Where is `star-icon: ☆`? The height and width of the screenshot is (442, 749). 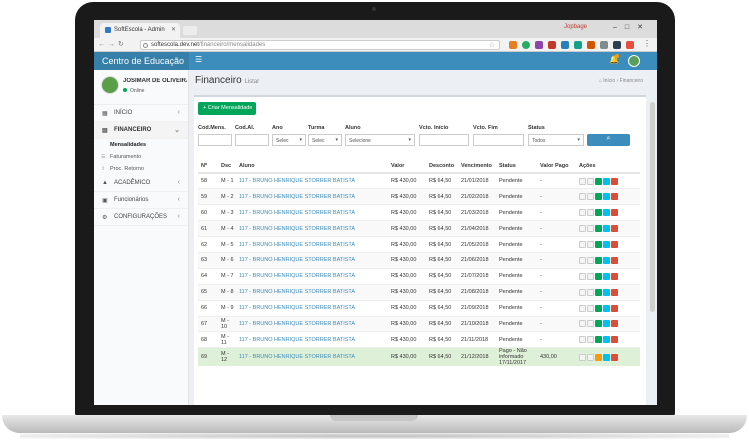
star-icon: ☆ is located at coordinates (492, 45).